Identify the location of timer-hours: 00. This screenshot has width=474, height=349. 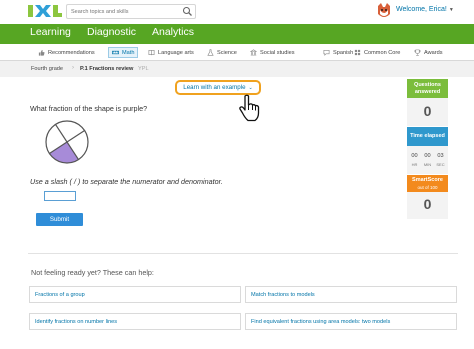
(414, 156).